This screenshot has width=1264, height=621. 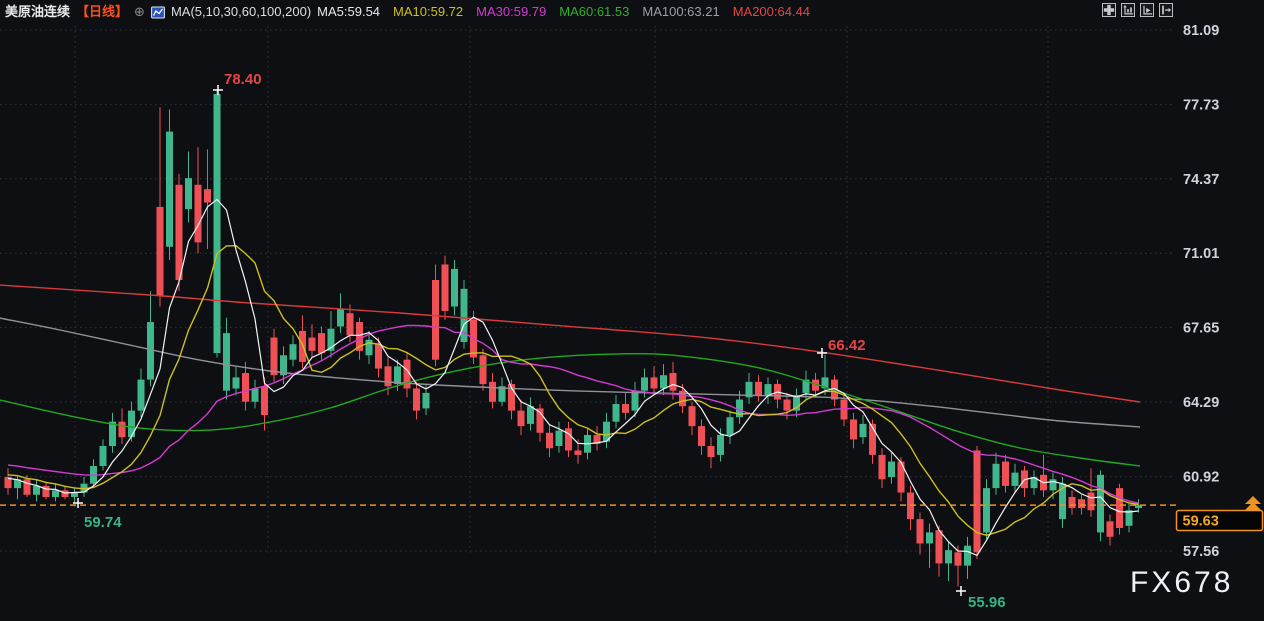 What do you see at coordinates (158, 12) in the screenshot?
I see `chart-type-icon` at bounding box center [158, 12].